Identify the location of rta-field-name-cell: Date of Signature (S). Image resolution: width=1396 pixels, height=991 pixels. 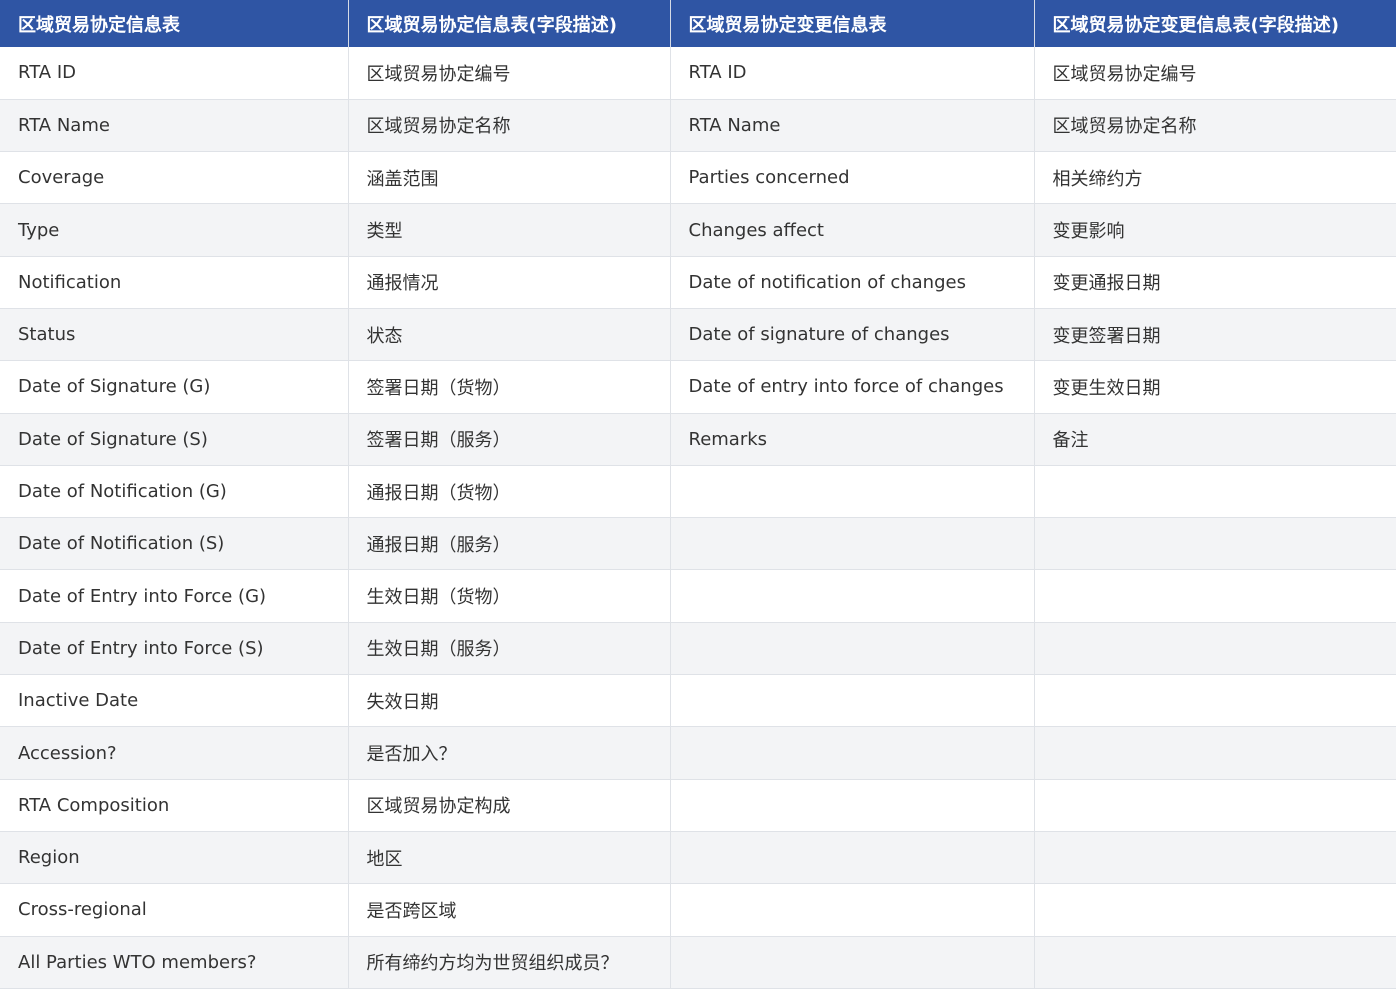
(174, 439).